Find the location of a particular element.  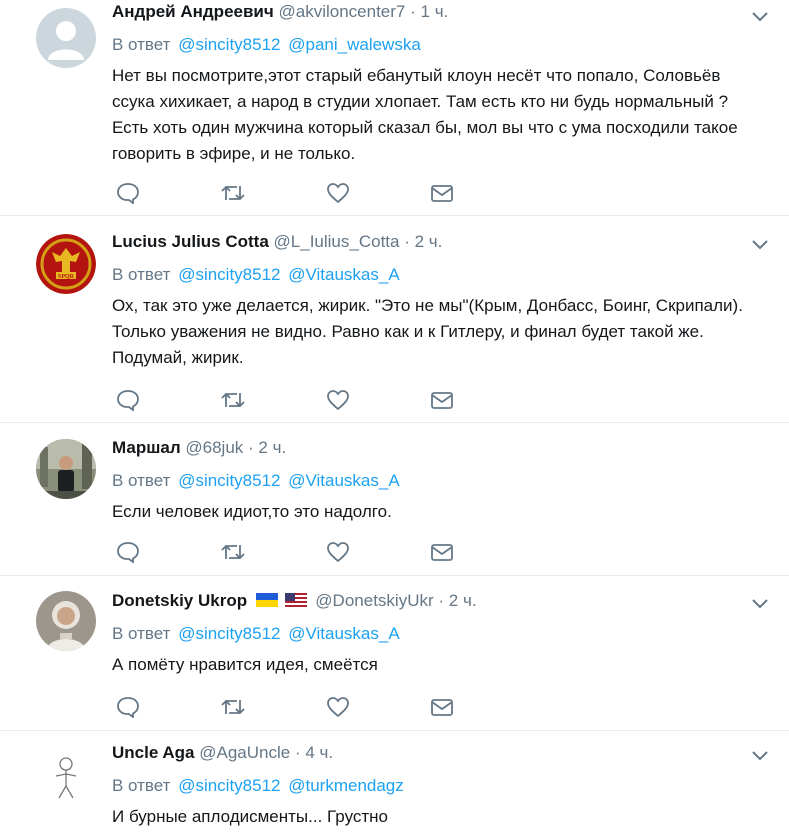

user-handle: @akviloncenter7 is located at coordinates (341, 11).